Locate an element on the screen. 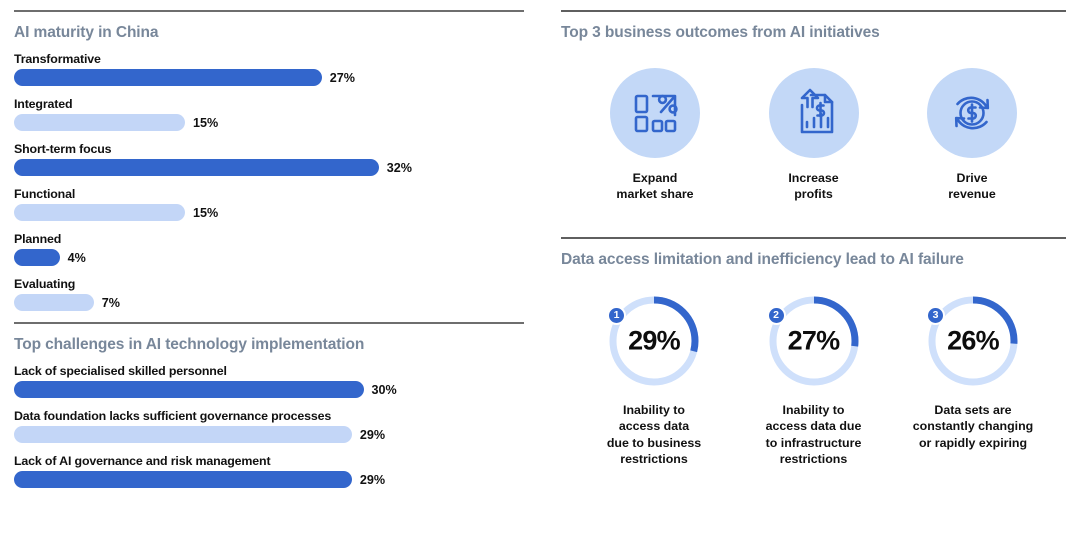  bar-value: 27% is located at coordinates (342, 77).